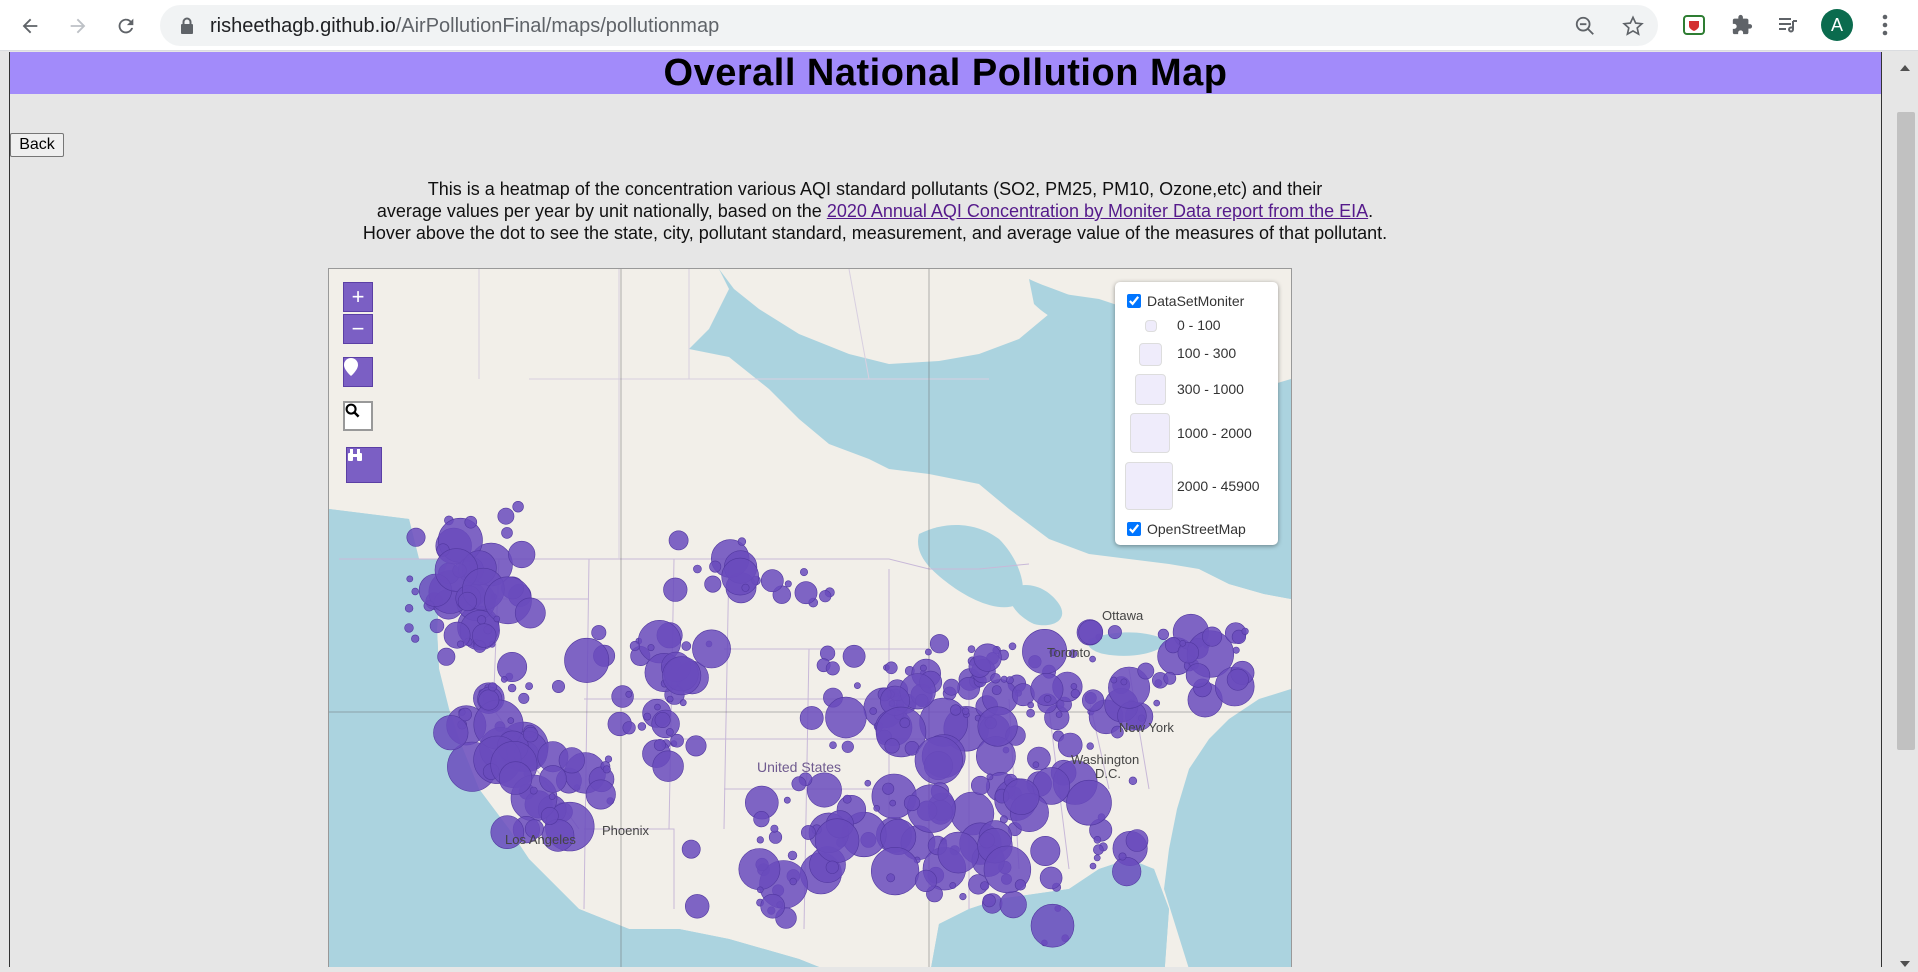 Image resolution: width=1918 pixels, height=972 pixels. What do you see at coordinates (1186, 529) in the screenshot?
I see `legend-layer-osm: OpenStreetMap` at bounding box center [1186, 529].